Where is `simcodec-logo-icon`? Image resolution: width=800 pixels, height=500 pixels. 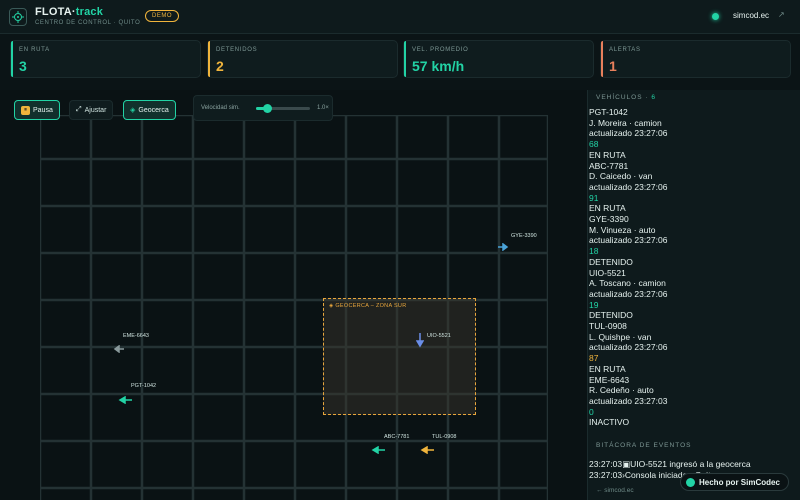 simcodec-logo-icon is located at coordinates (690, 482).